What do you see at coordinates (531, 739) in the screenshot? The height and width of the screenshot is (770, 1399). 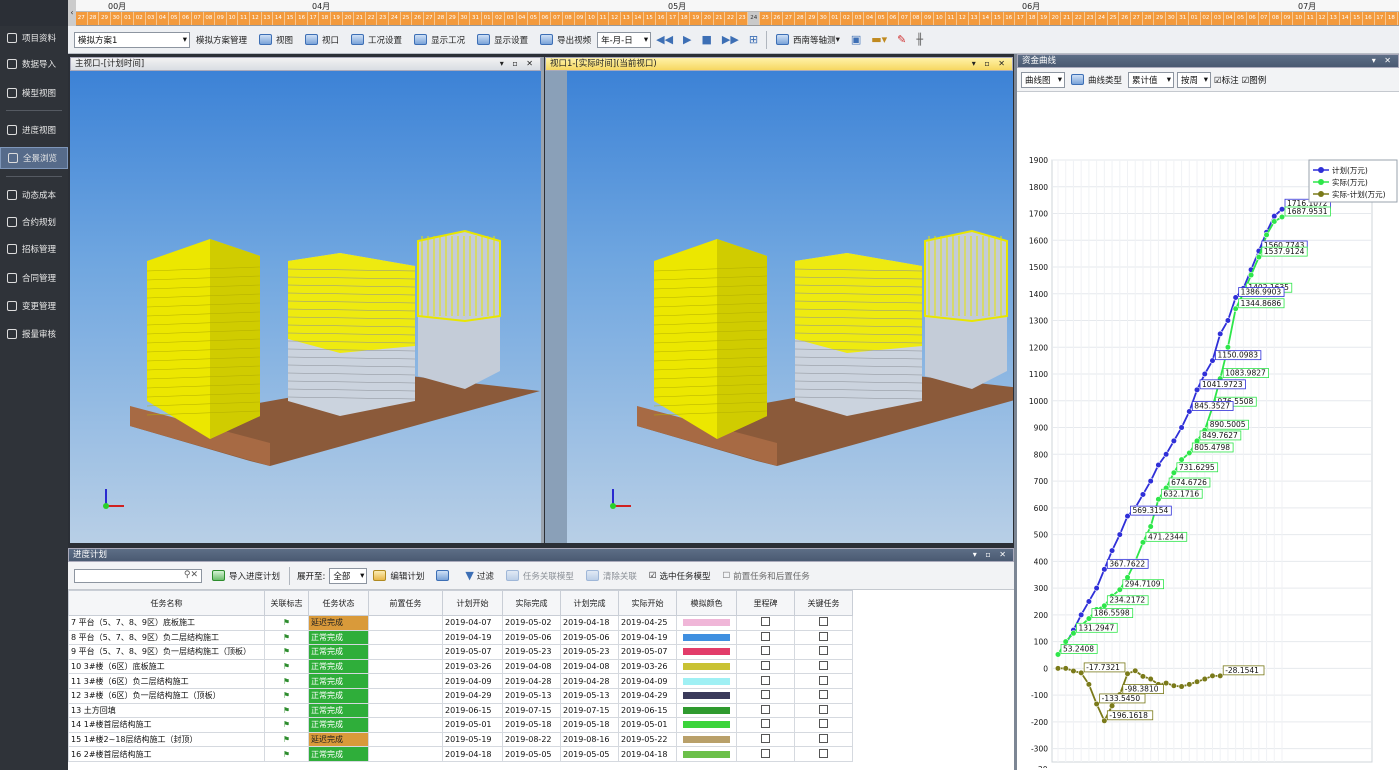 I see `actual-finish-cell: 2019-08-22` at bounding box center [531, 739].